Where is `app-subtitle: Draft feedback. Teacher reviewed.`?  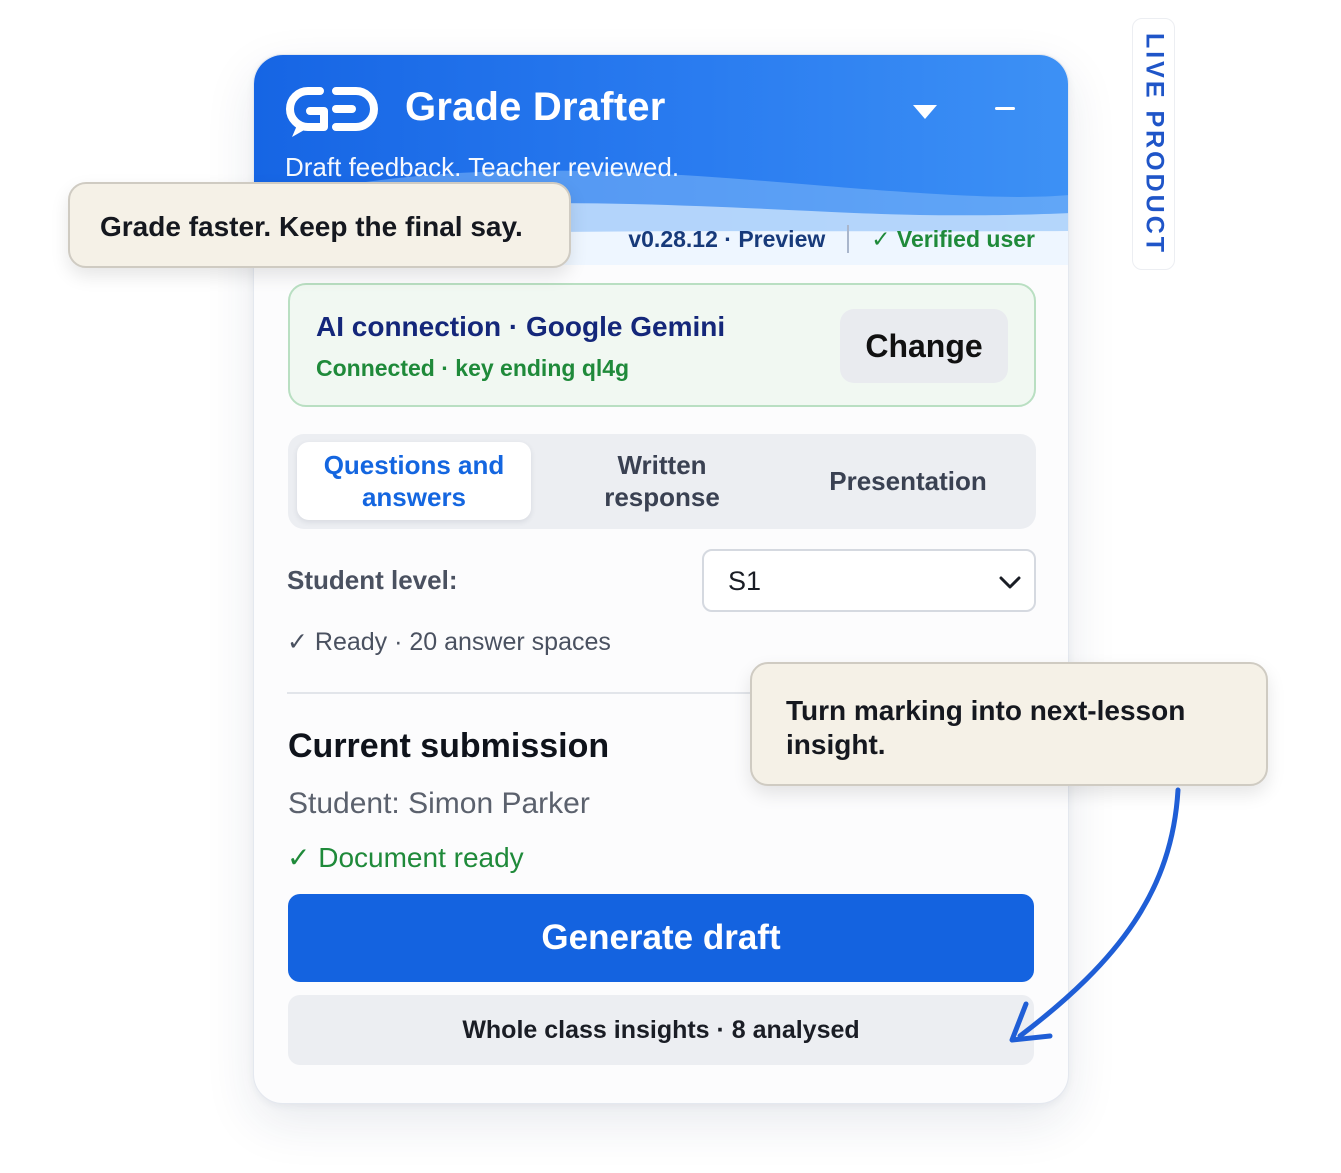
app-subtitle: Draft feedback. Teacher reviewed. is located at coordinates (482, 167).